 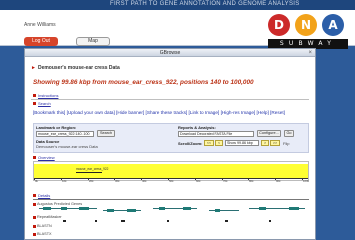 I want to click on close-icon: ×, so click(x=310, y=53).